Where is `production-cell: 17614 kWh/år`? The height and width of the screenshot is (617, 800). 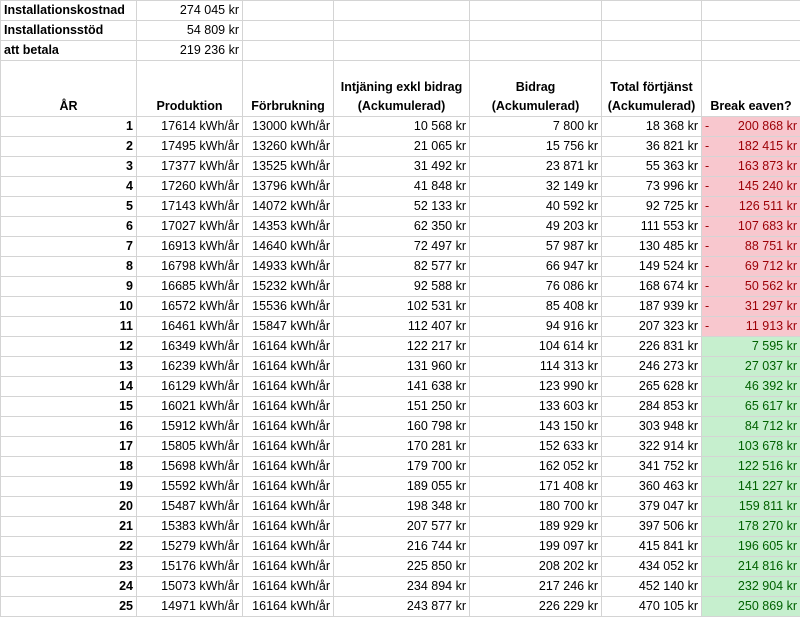 production-cell: 17614 kWh/år is located at coordinates (190, 127).